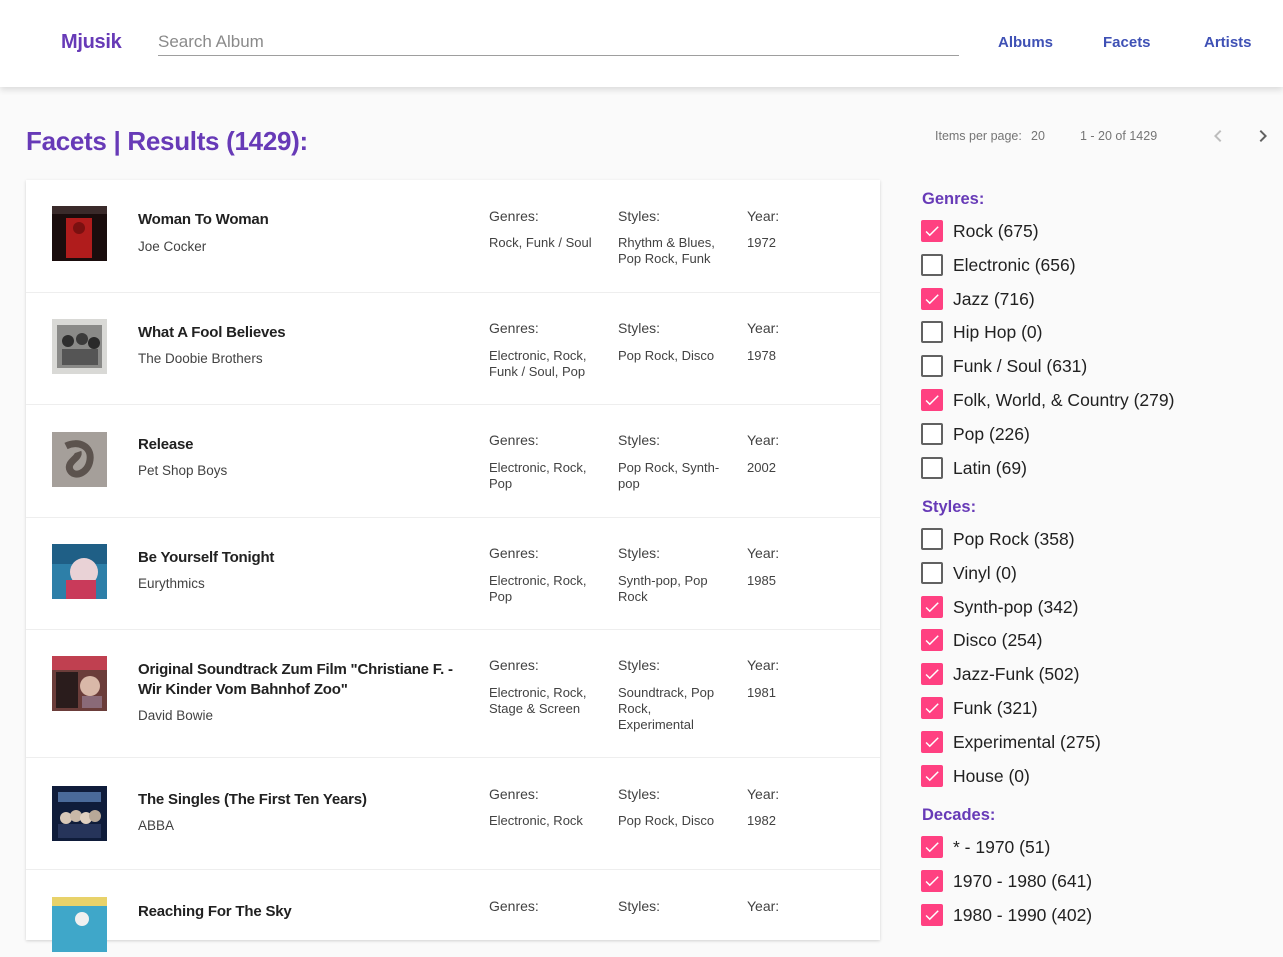  Describe the element at coordinates (998, 539) in the screenshot. I see `facet-option-styles: Pop Rock (358)` at that location.